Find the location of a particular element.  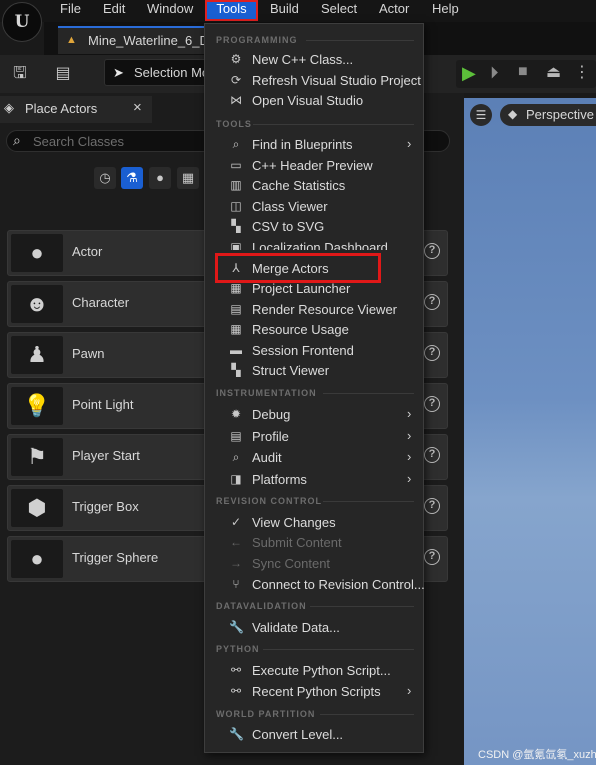

menu-item-cache-statistics: ▥ Cache Statistics is located at coordinates (314, 186).